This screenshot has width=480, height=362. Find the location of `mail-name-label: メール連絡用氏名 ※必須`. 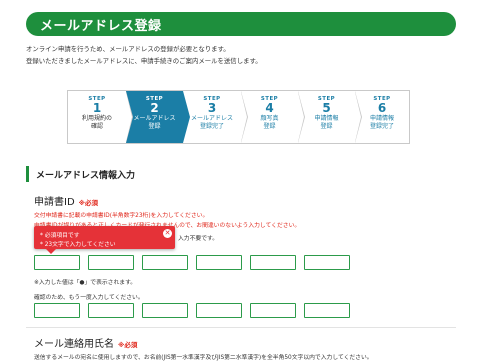

mail-name-label: メール連絡用氏名 ※必須 is located at coordinates (85, 342).